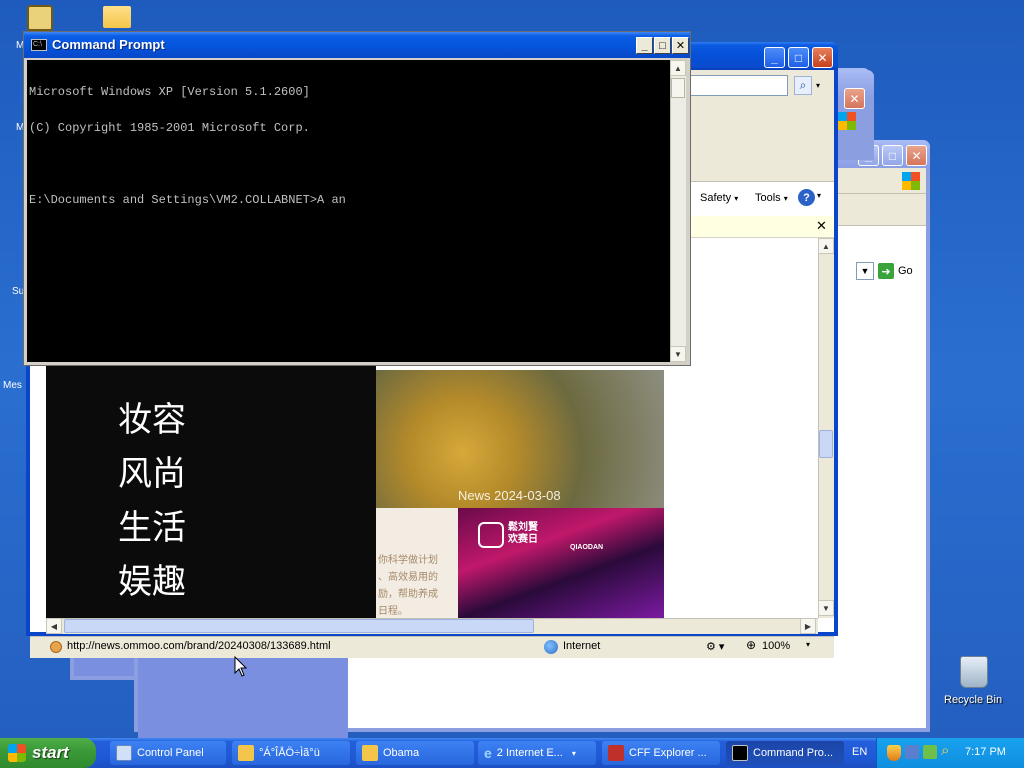 This screenshot has width=1024, height=768. I want to click on safety-menu: Safety ▾, so click(719, 198).